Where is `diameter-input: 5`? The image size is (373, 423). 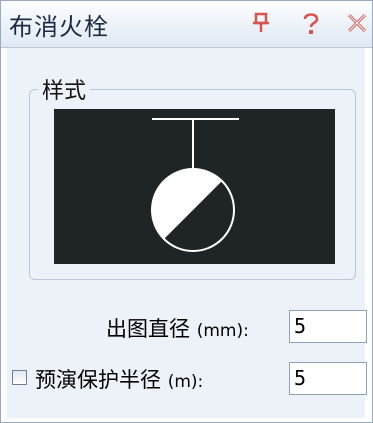 diameter-input: 5 is located at coordinates (328, 326).